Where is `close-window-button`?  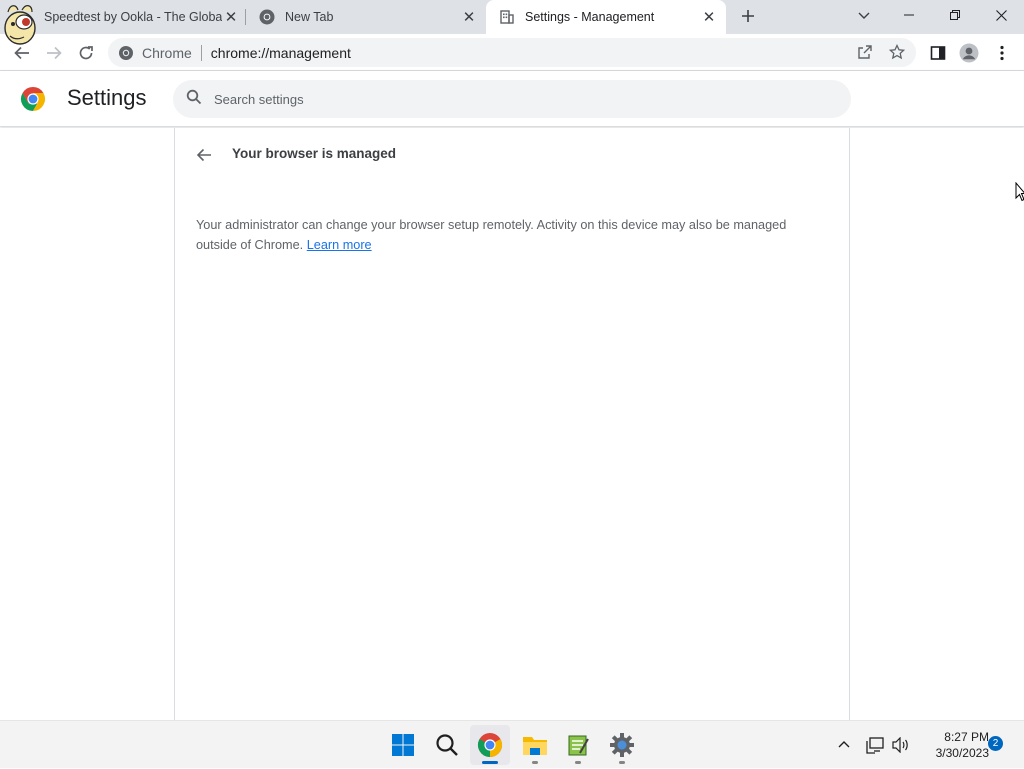
close-window-button is located at coordinates (1001, 15).